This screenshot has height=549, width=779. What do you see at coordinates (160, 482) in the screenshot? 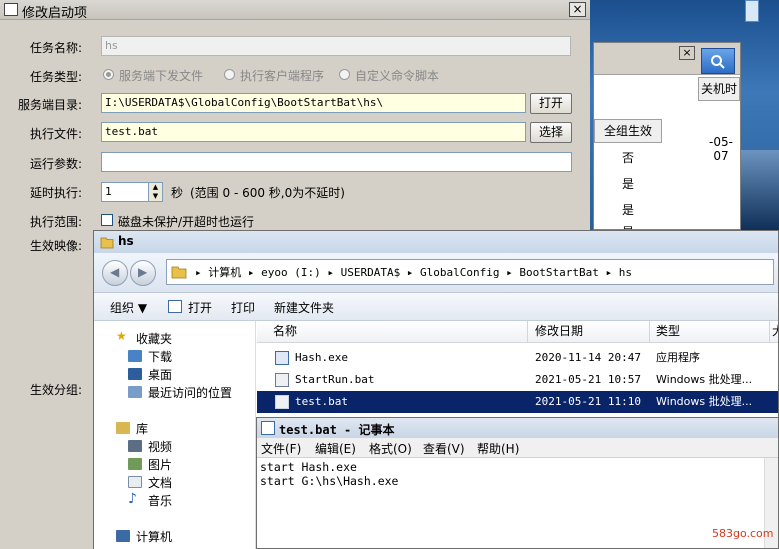
I see `nav-documents: 文档` at bounding box center [160, 482].